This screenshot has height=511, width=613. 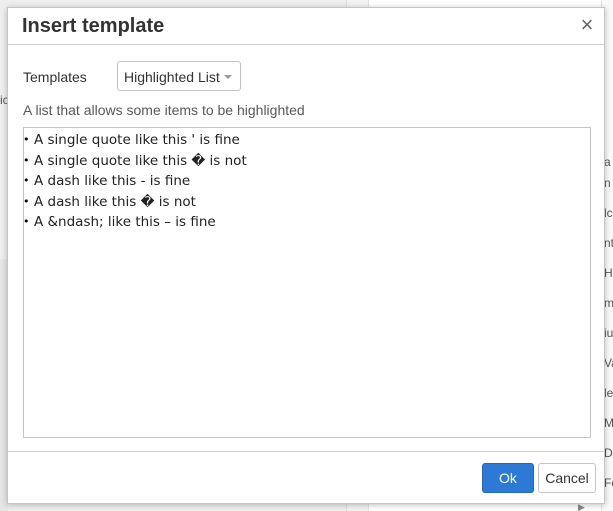 I want to click on background-fragment: iu, so click(x=608, y=333).